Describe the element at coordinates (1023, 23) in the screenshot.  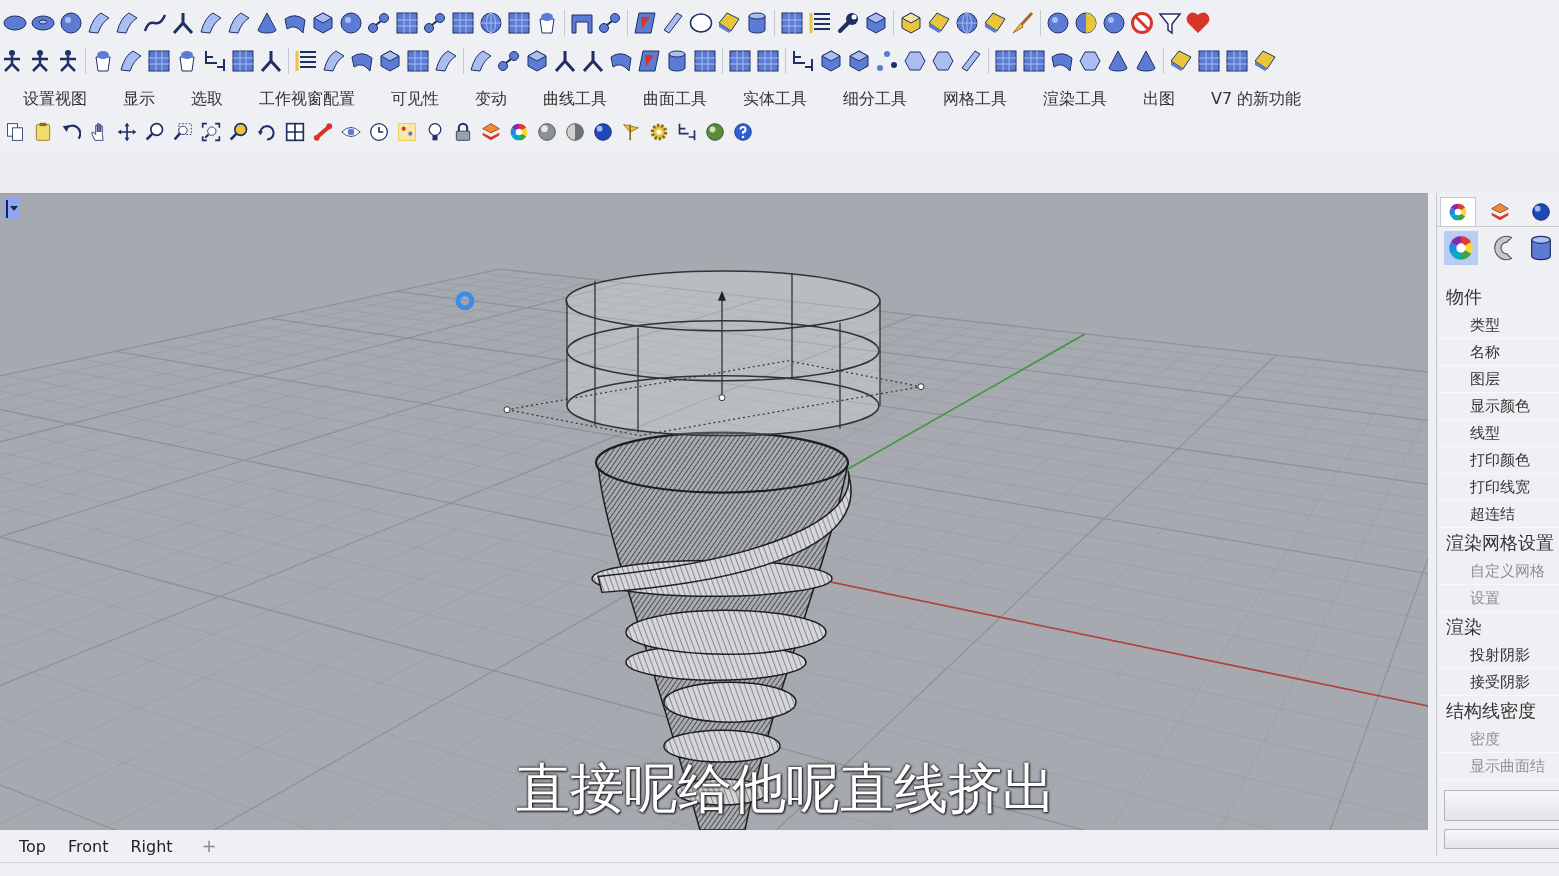
I see `brush-icon` at that location.